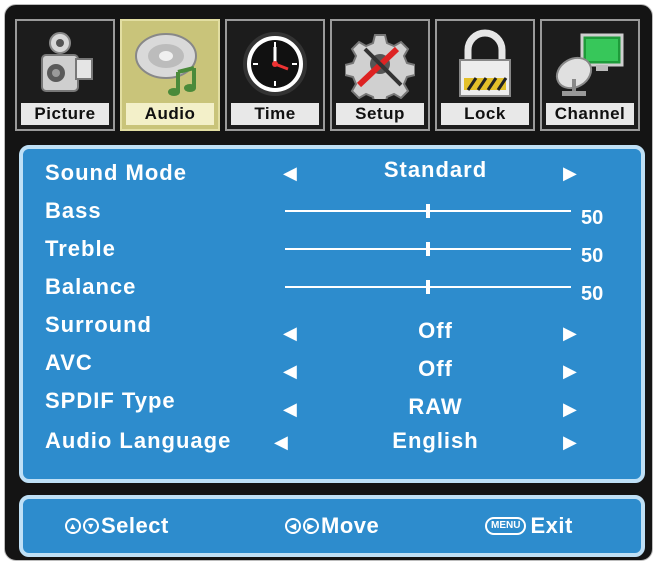 The height and width of the screenshot is (565, 657). I want to click on setting-value: English, so click(435, 440).